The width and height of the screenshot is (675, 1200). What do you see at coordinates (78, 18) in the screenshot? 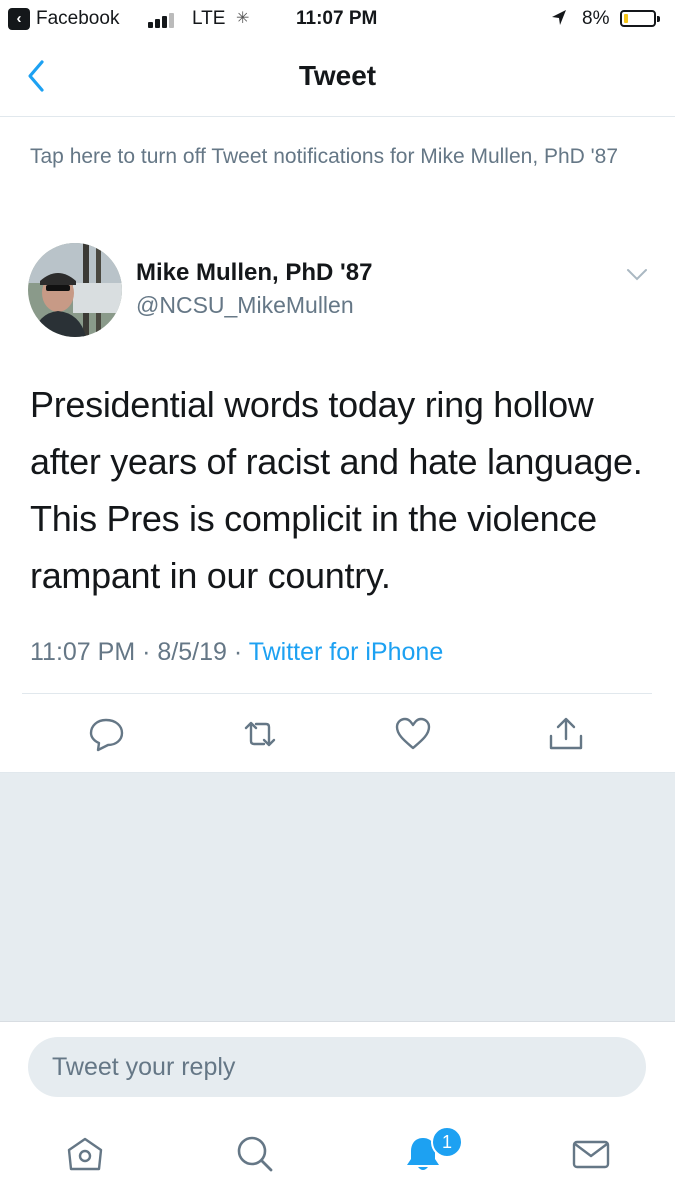
I see `back-app-label: Facebook` at bounding box center [78, 18].